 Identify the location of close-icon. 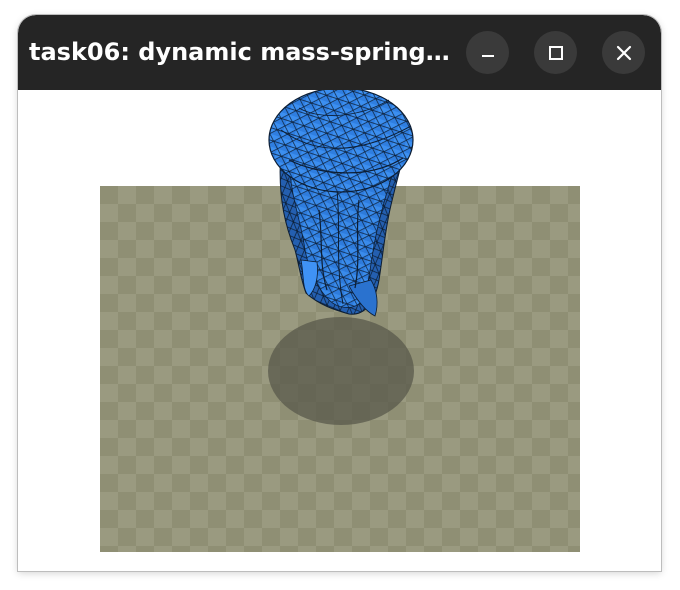
(623, 52).